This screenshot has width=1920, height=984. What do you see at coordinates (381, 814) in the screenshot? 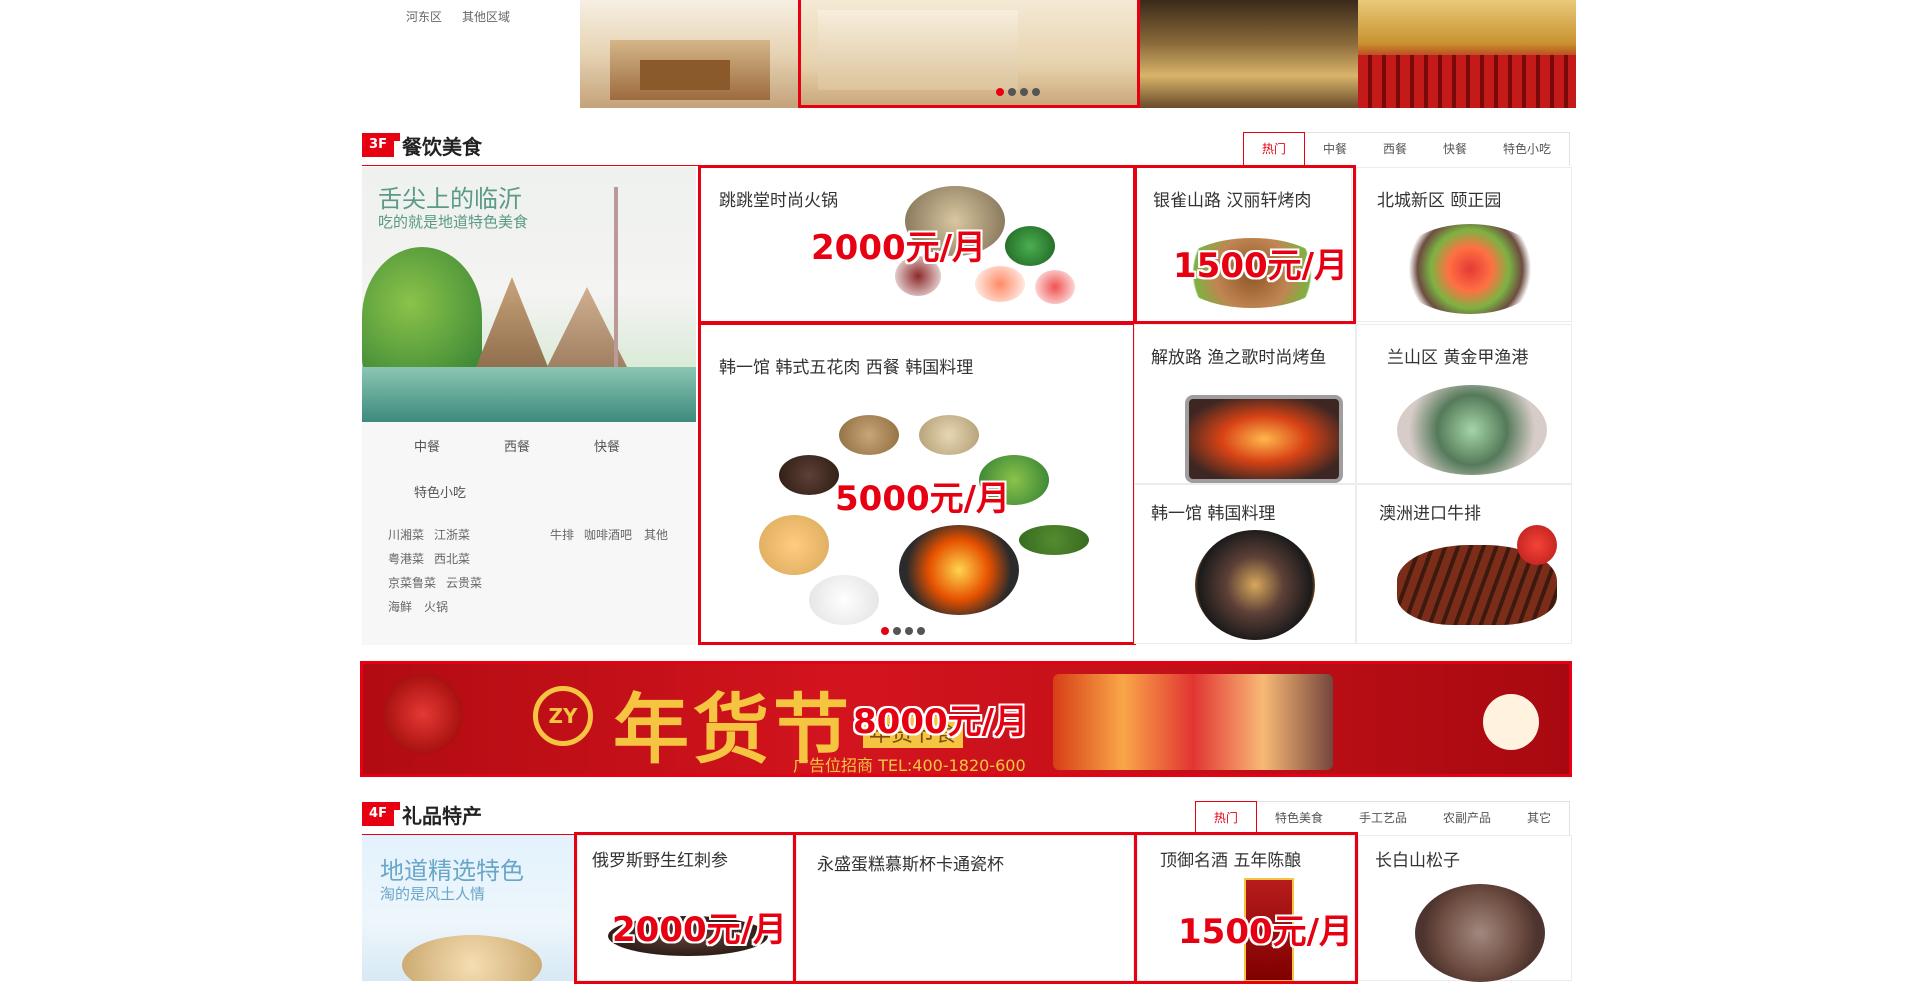
I see `floor-4f-badge: 4F` at bounding box center [381, 814].